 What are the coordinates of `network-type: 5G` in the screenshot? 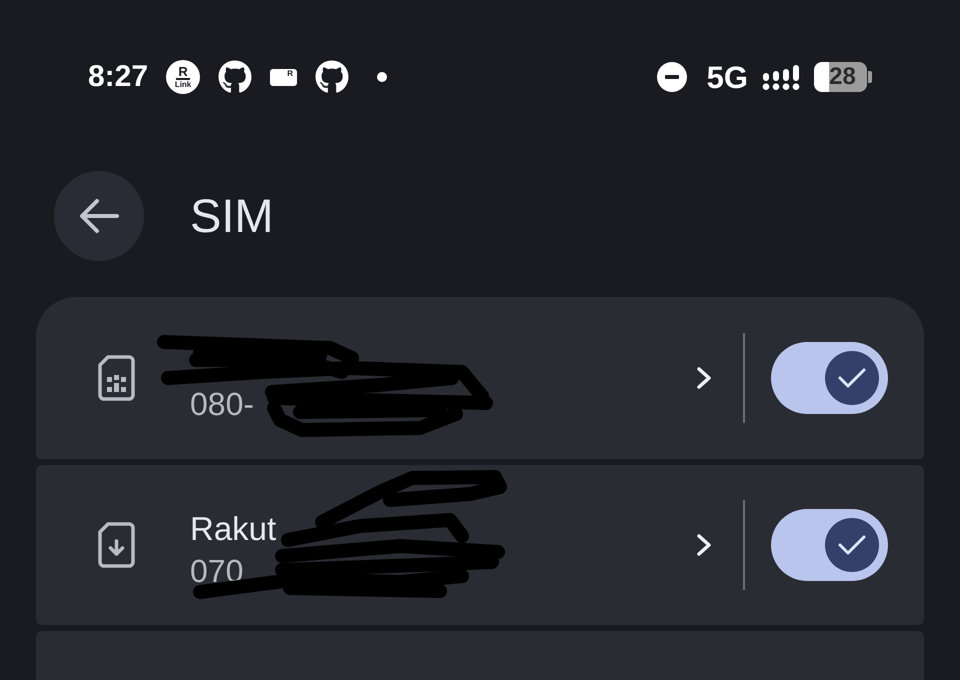 It's located at (727, 77).